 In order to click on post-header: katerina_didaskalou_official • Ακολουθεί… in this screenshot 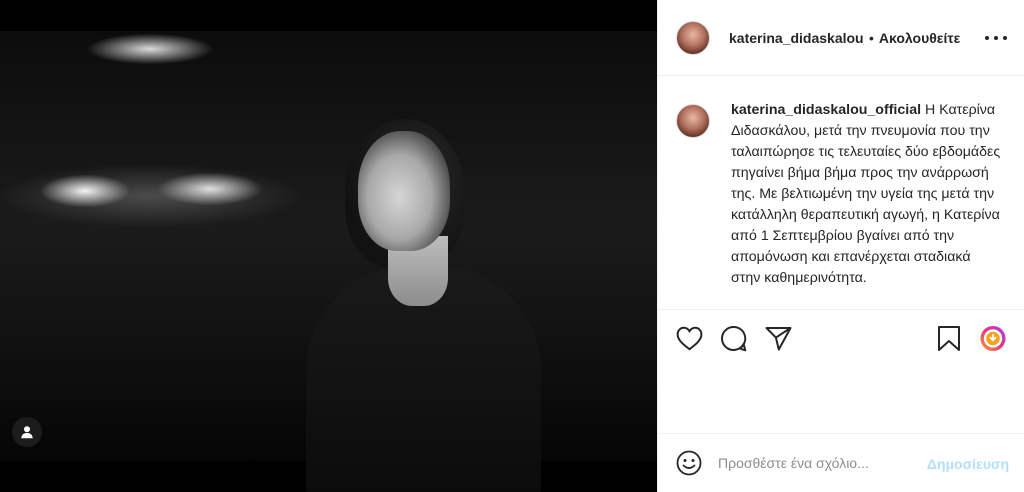, I will do `click(841, 38)`.